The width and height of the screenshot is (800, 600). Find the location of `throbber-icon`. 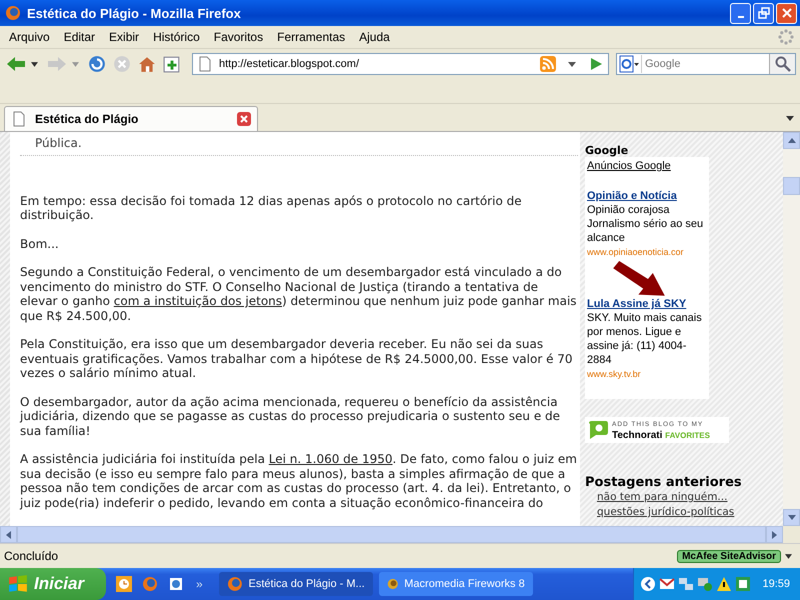

throbber-icon is located at coordinates (786, 37).